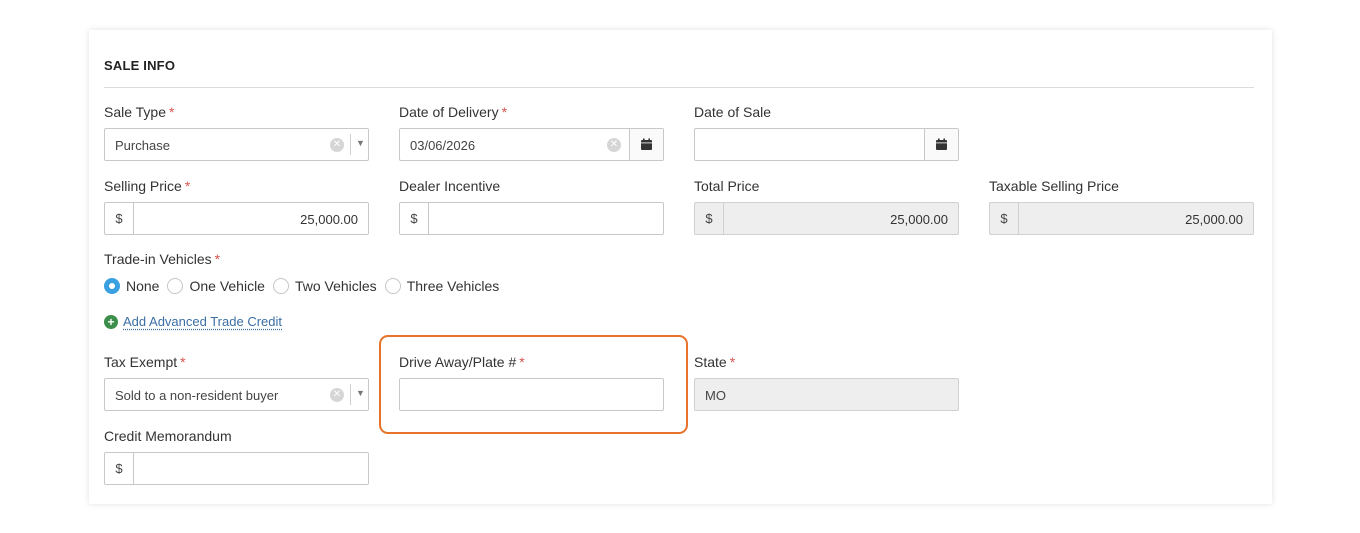 The width and height of the screenshot is (1360, 533). I want to click on dealer-incentive-input: $, so click(531, 218).